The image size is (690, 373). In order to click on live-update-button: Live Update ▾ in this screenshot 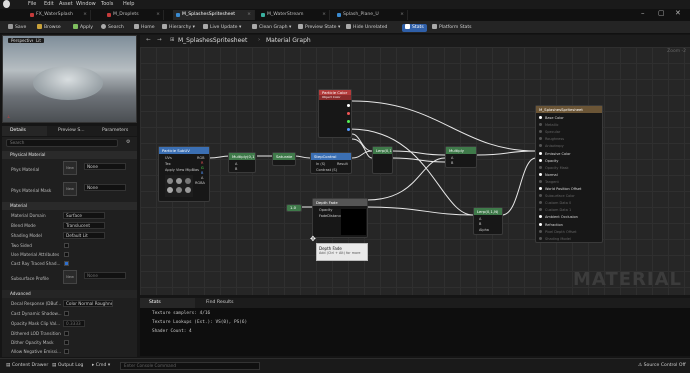, I will do `click(222, 28)`.